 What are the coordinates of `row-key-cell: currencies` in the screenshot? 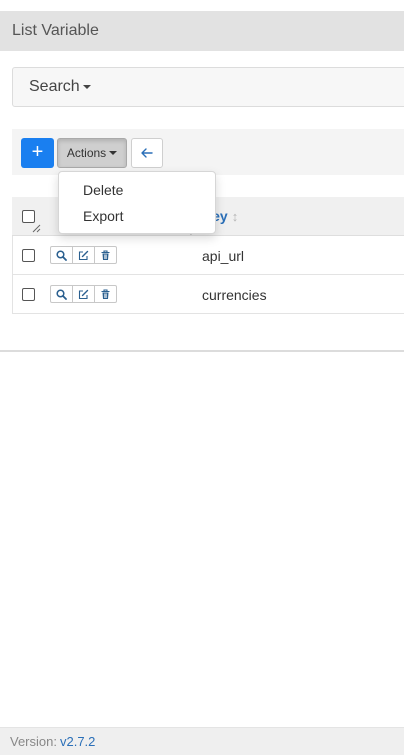 It's located at (234, 295).